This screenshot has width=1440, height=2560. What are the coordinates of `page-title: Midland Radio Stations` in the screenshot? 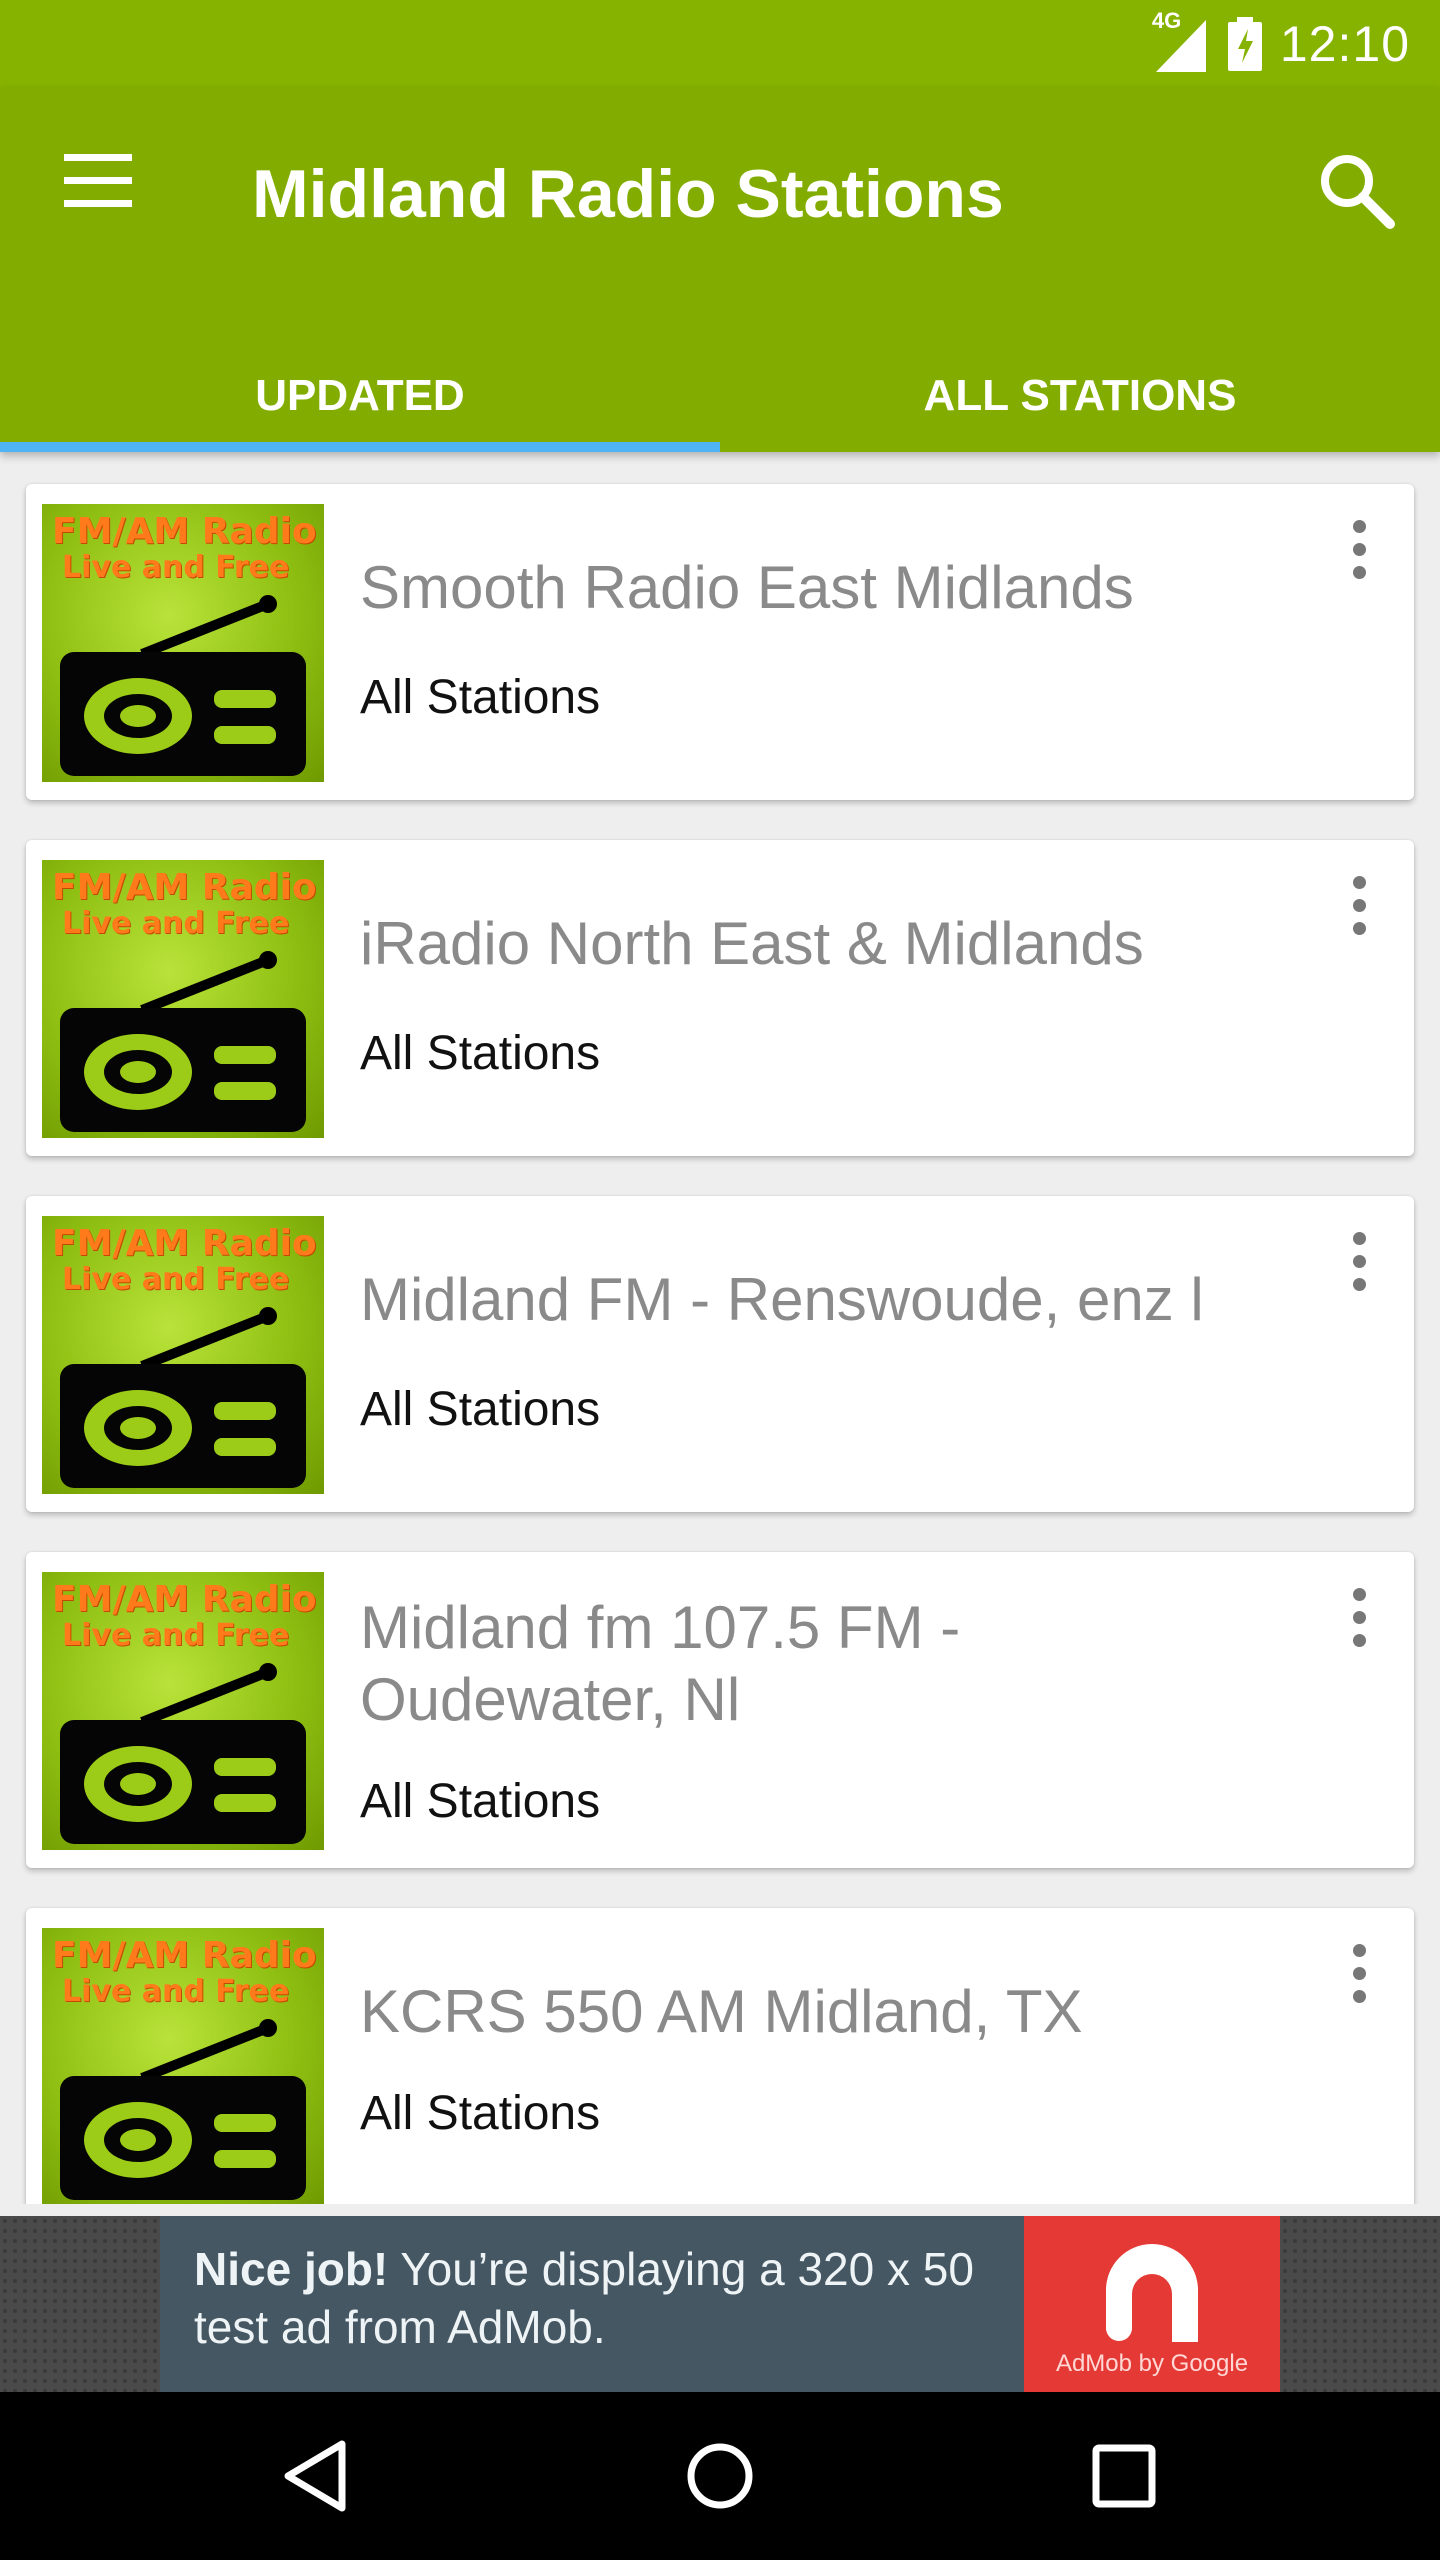 It's located at (628, 194).